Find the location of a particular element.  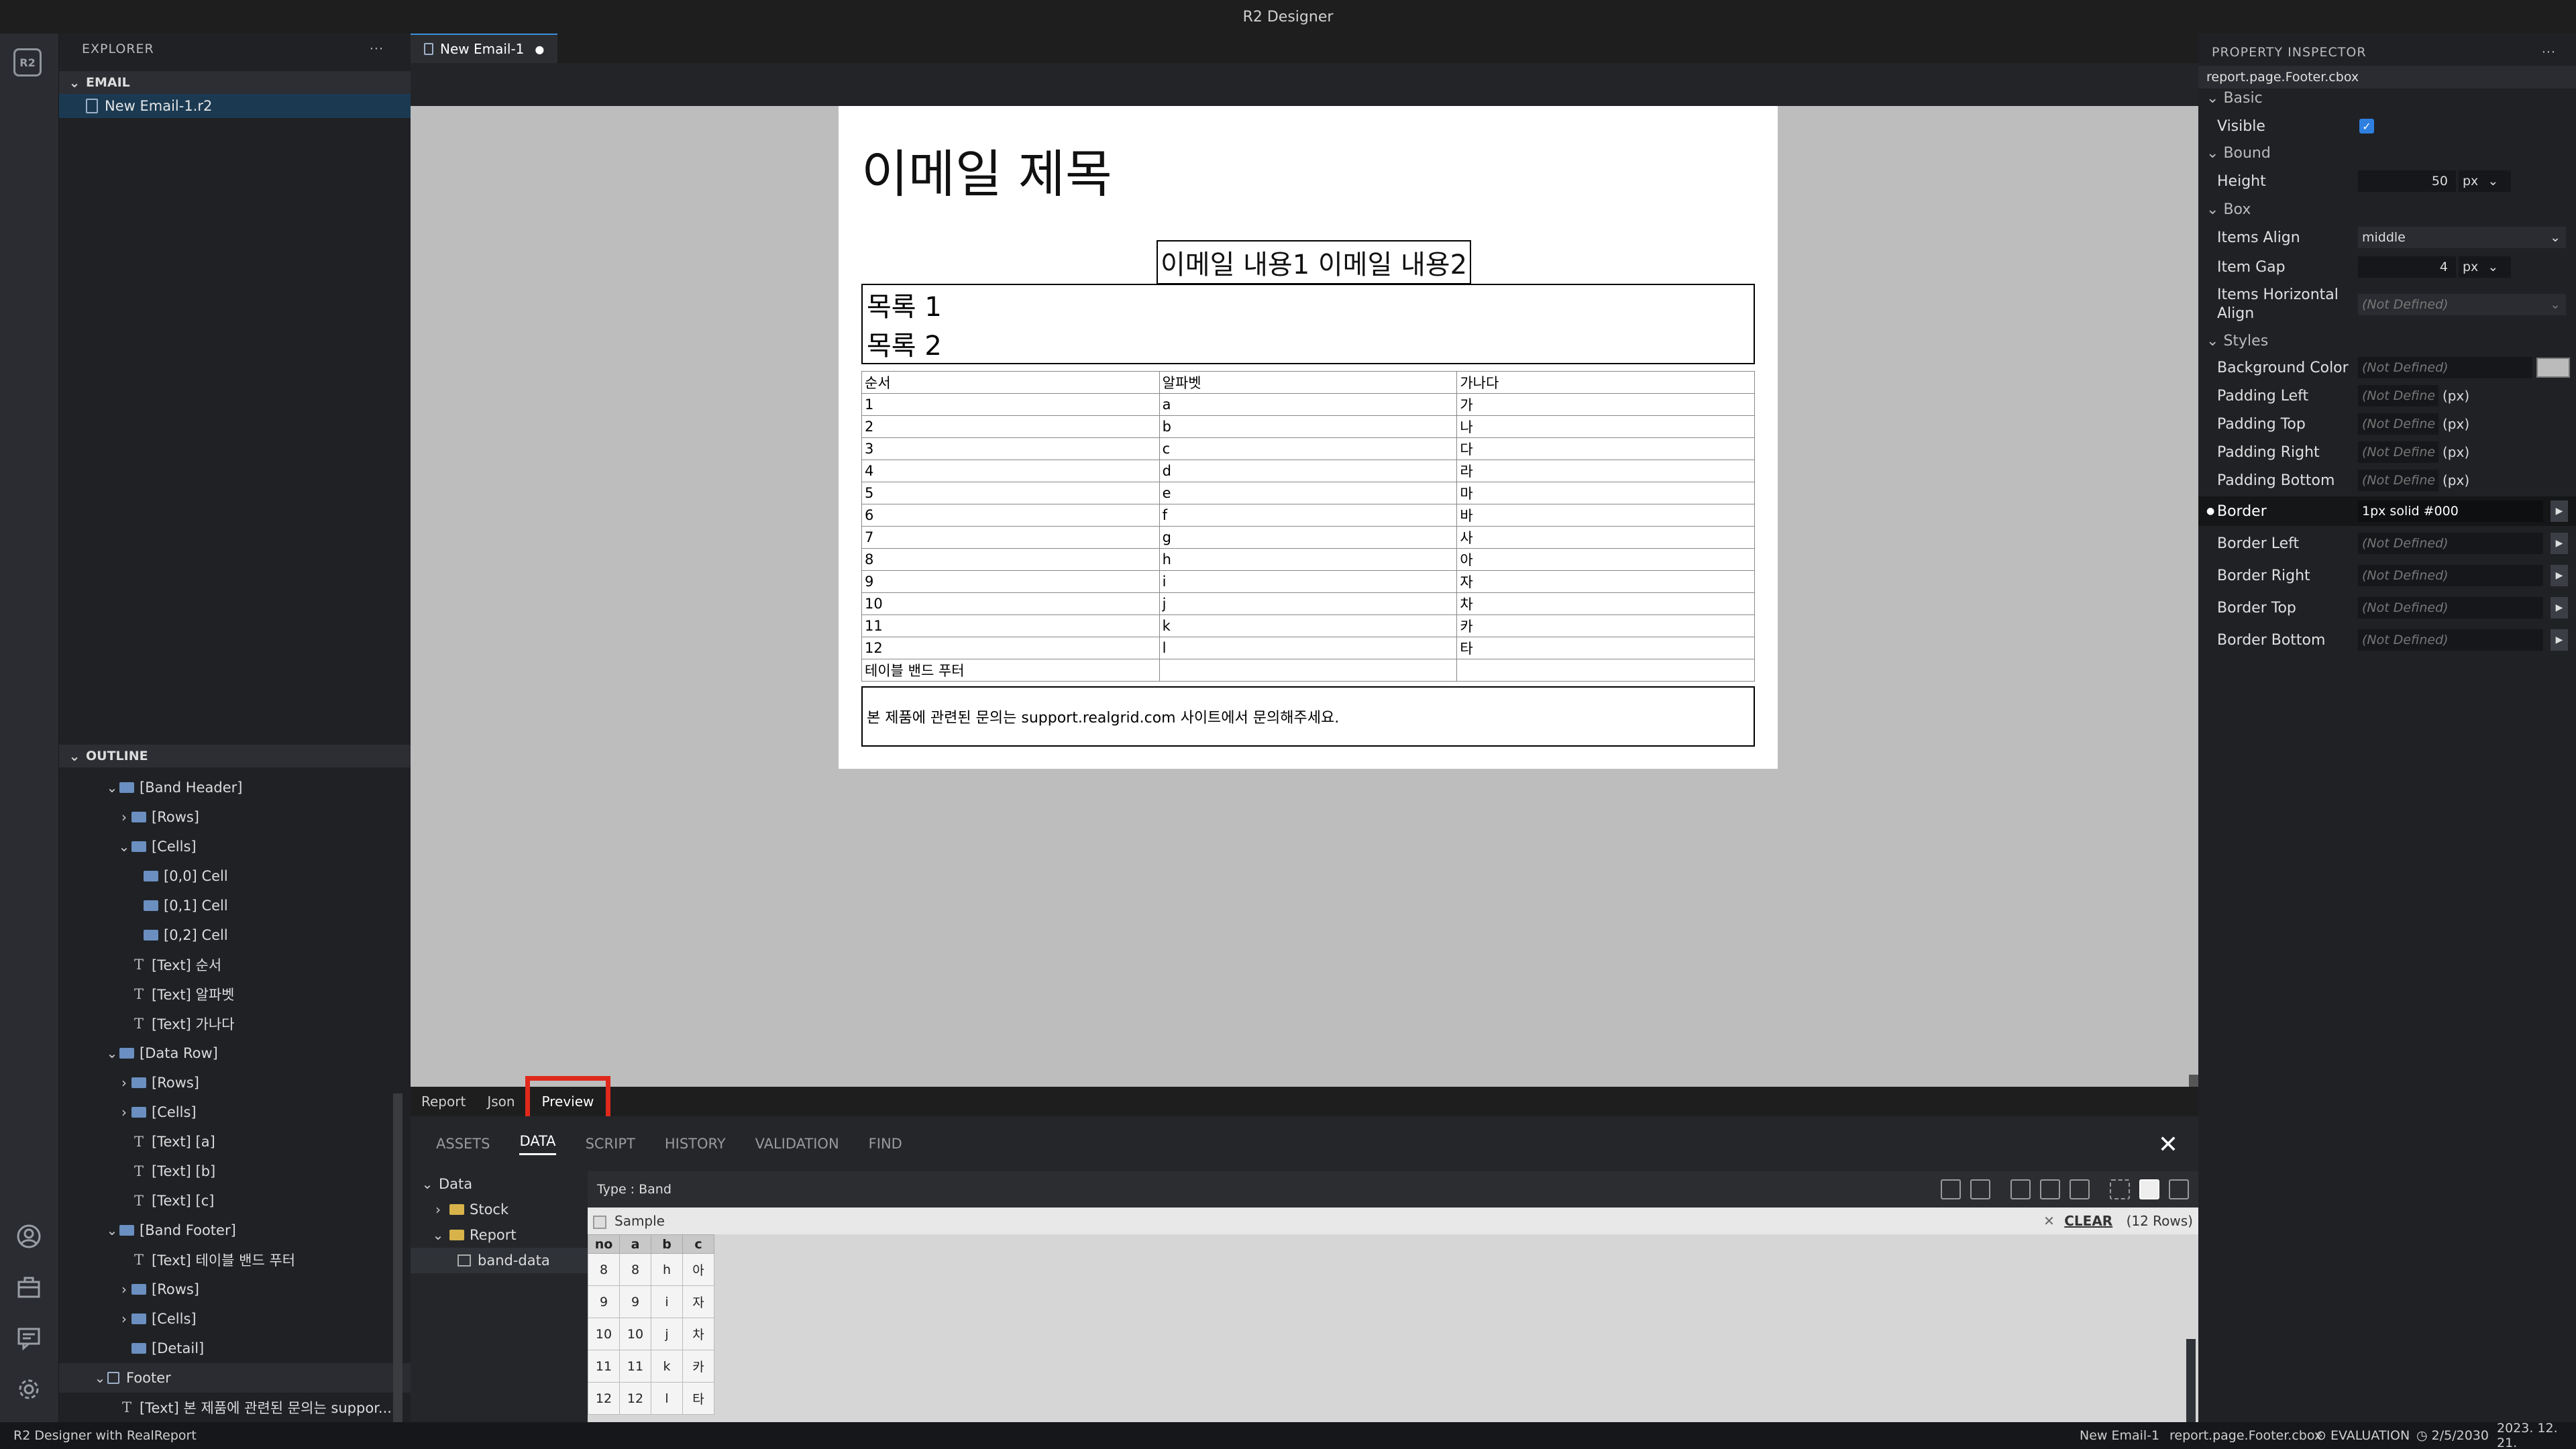

outline-item: [0,2] Cell is located at coordinates (235, 935).